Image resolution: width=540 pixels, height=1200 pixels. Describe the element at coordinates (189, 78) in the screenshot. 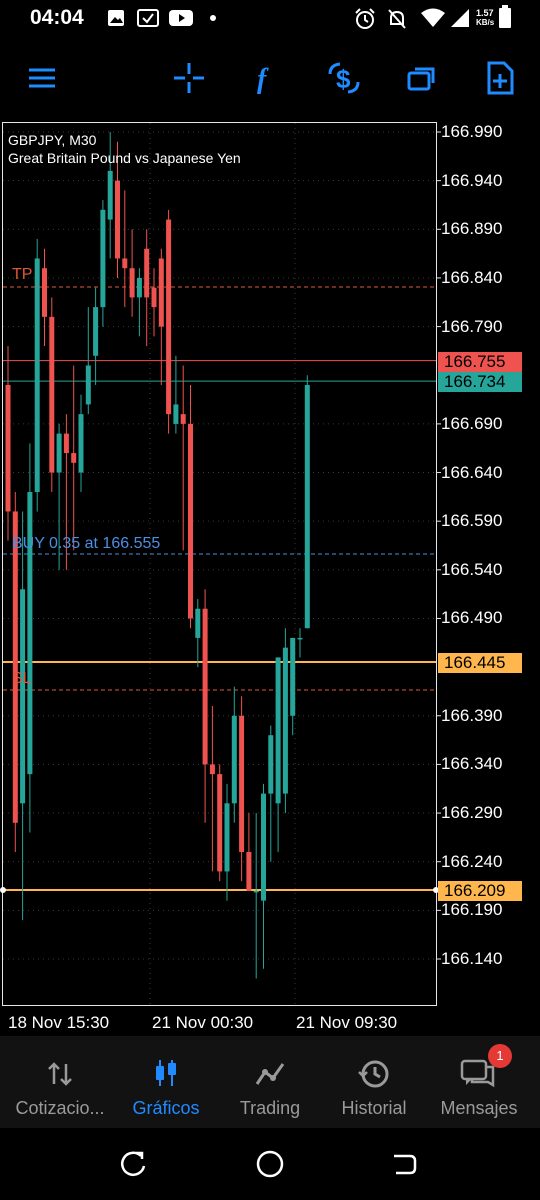

I see `crosshair-icon` at that location.